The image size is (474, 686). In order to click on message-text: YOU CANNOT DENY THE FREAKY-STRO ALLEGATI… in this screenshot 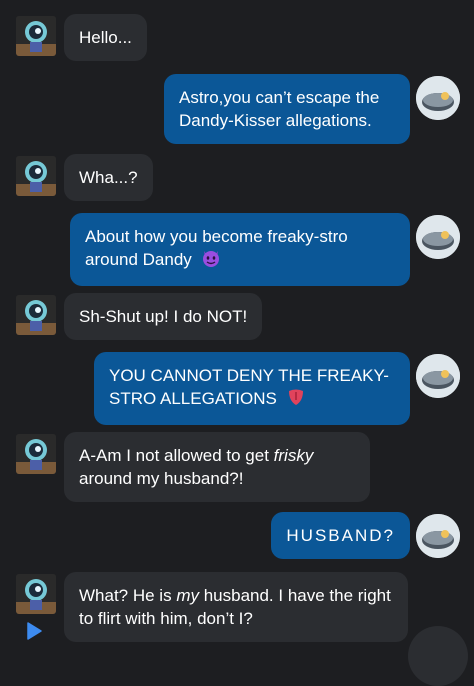, I will do `click(249, 387)`.